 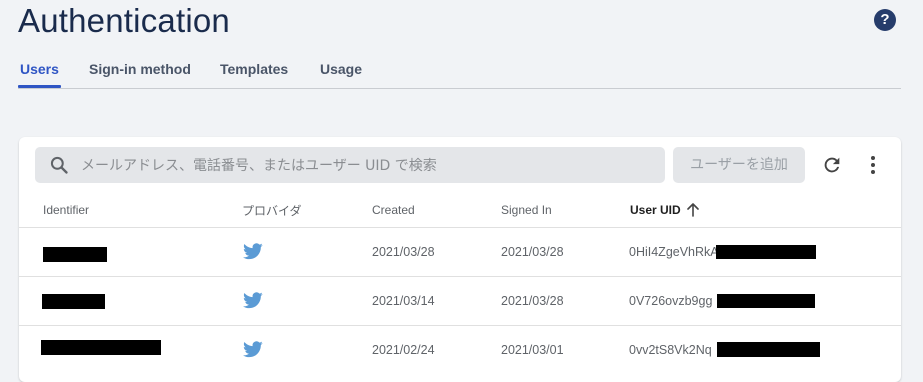 I want to click on tab-templates: Templates, so click(x=254, y=69).